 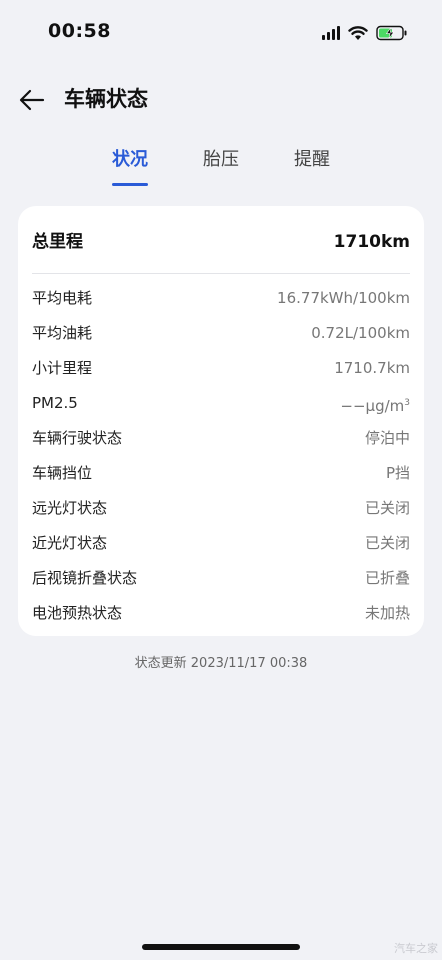 What do you see at coordinates (221, 160) in the screenshot?
I see `tab-tire-pressure: 胎压` at bounding box center [221, 160].